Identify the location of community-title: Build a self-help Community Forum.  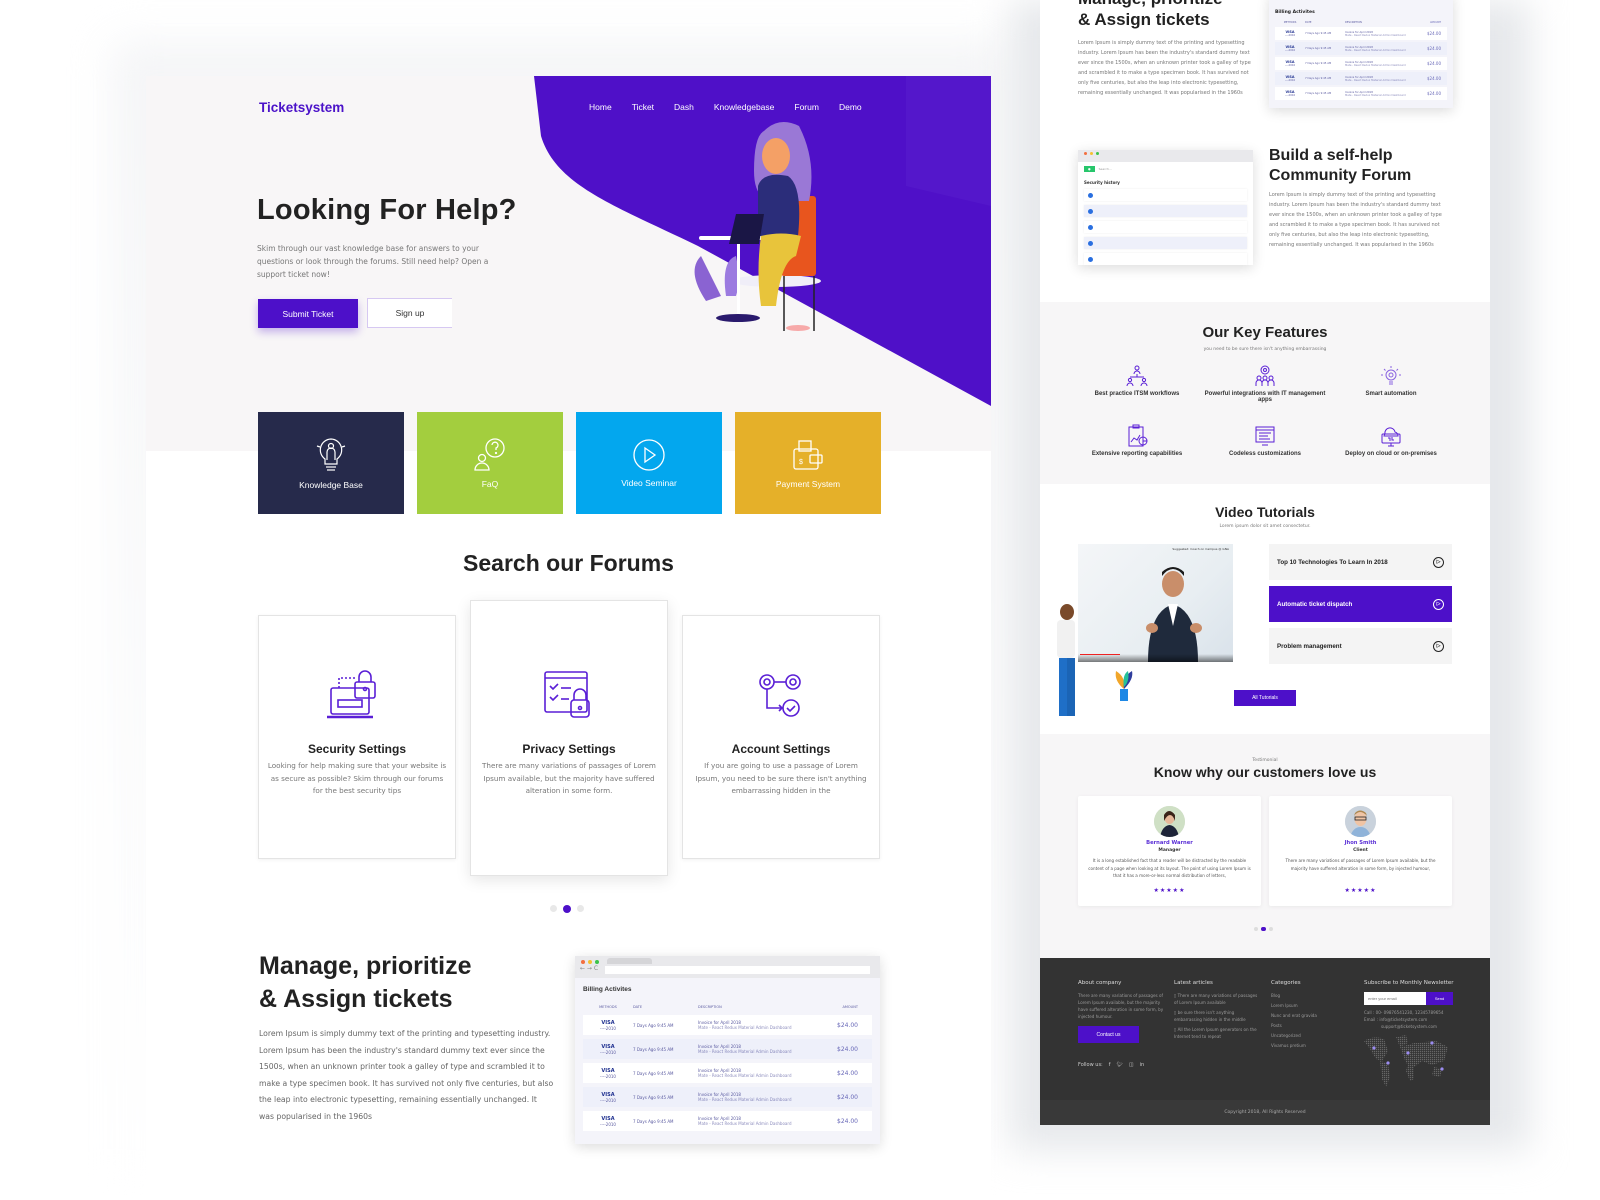
(1340, 165).